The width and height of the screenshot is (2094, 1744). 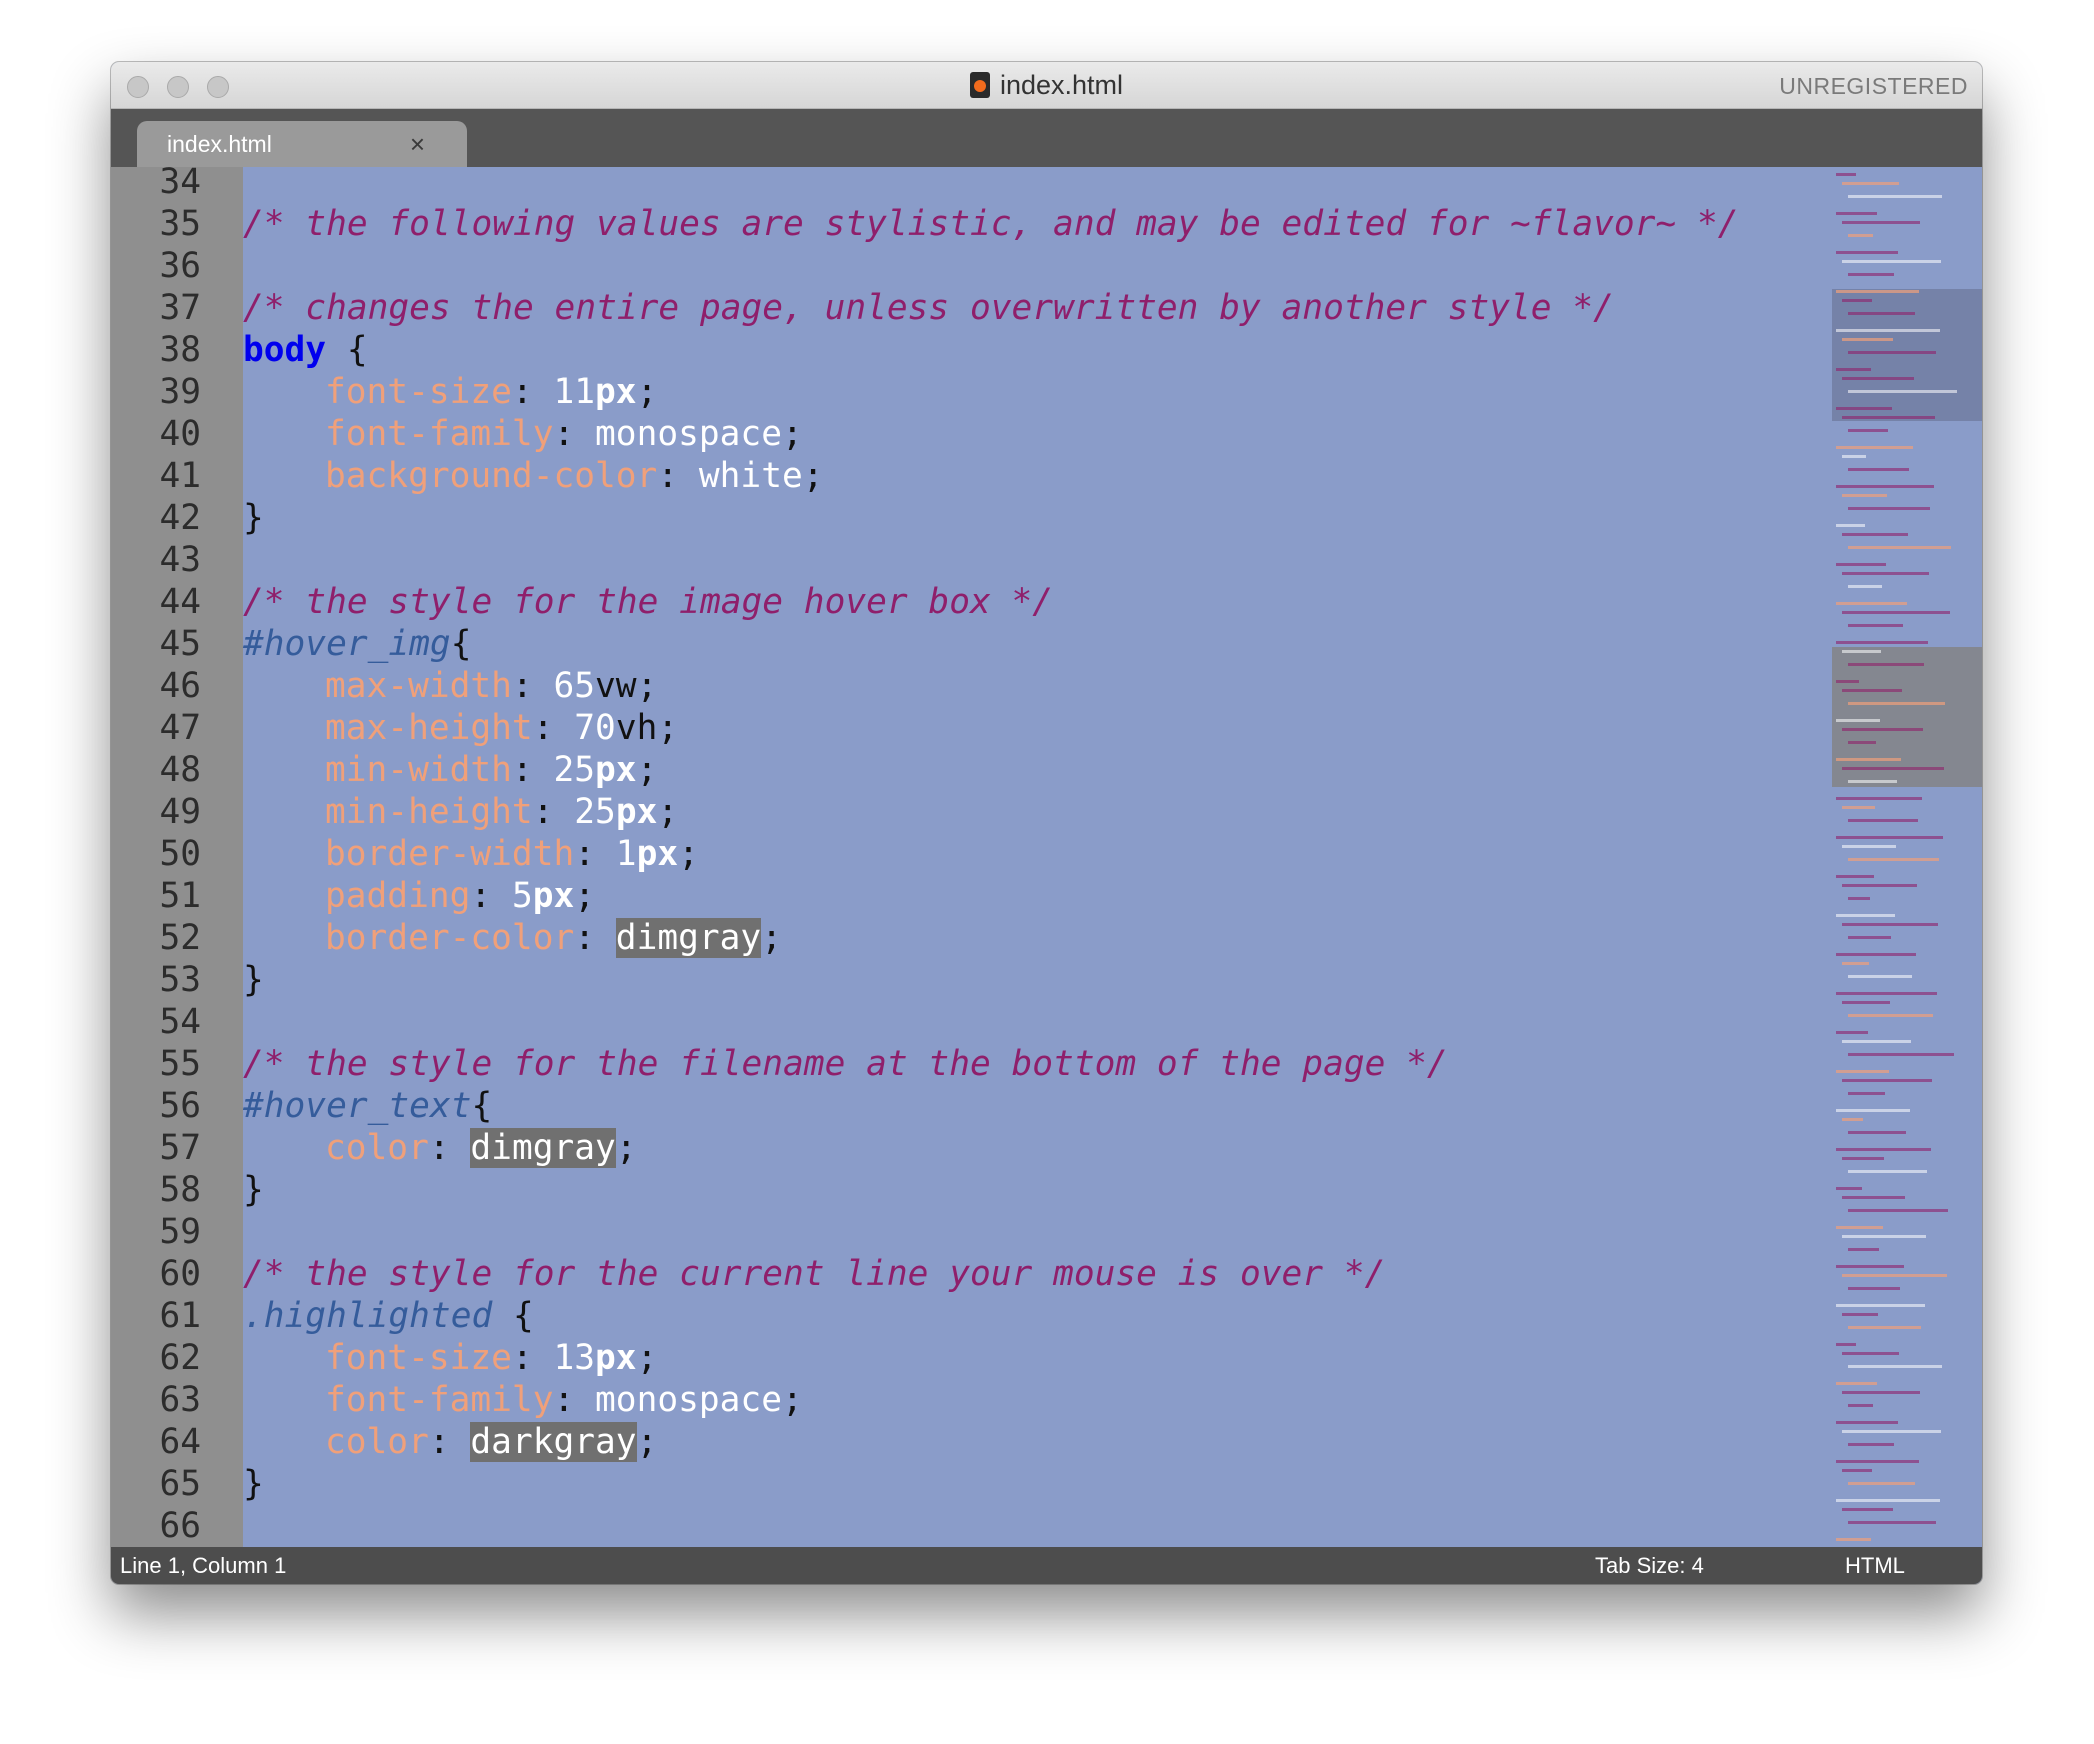 I want to click on code-line: 63 font-family: monospace;, so click(x=971, y=1400).